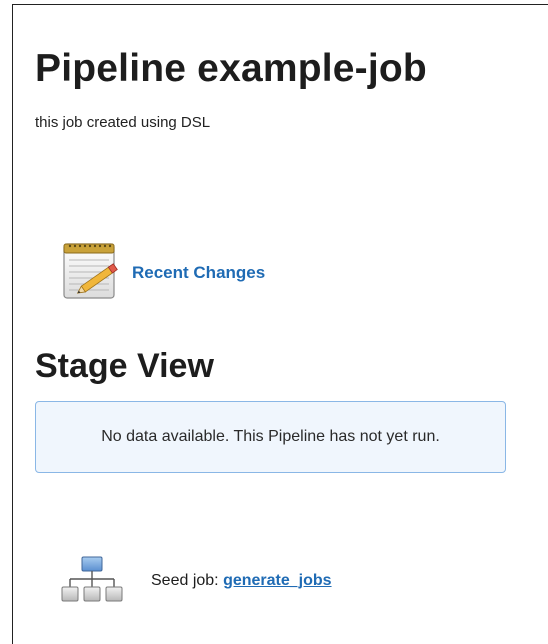 This screenshot has height=644, width=548. Describe the element at coordinates (90, 271) in the screenshot. I see `notepad-icon` at that location.